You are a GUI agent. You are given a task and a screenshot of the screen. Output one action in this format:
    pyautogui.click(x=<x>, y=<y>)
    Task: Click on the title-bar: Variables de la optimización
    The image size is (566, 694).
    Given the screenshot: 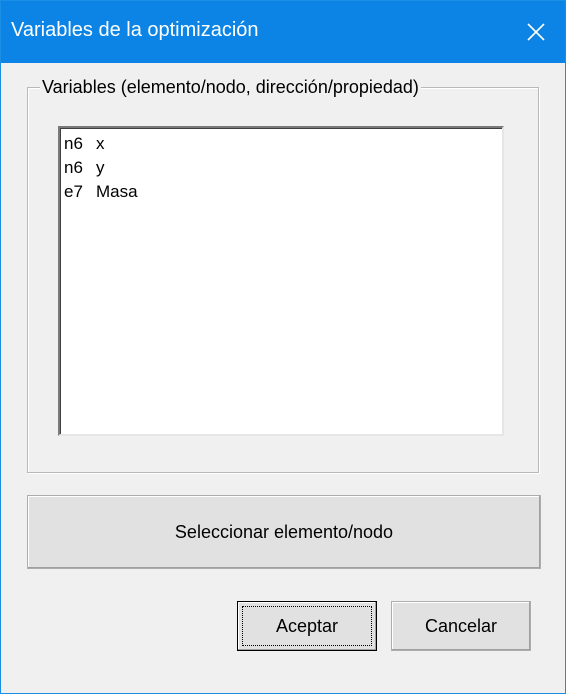 What is the action you would take?
    pyautogui.click(x=283, y=32)
    